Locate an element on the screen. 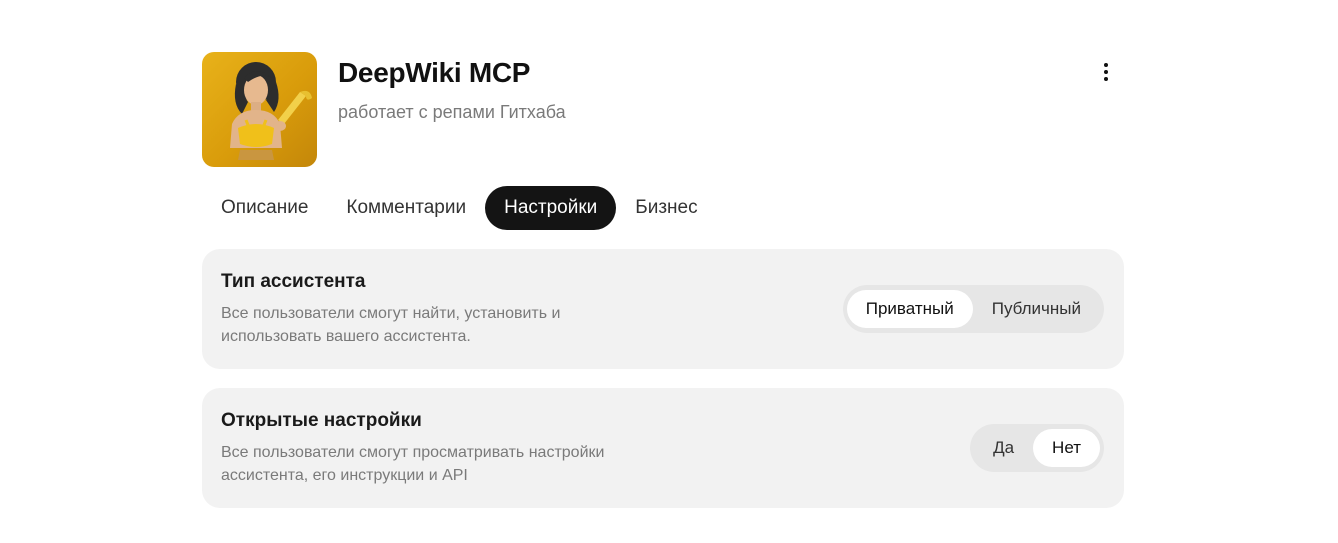 The width and height of the screenshot is (1338, 543). open-settings-toggle: Да Нет is located at coordinates (1037, 448).